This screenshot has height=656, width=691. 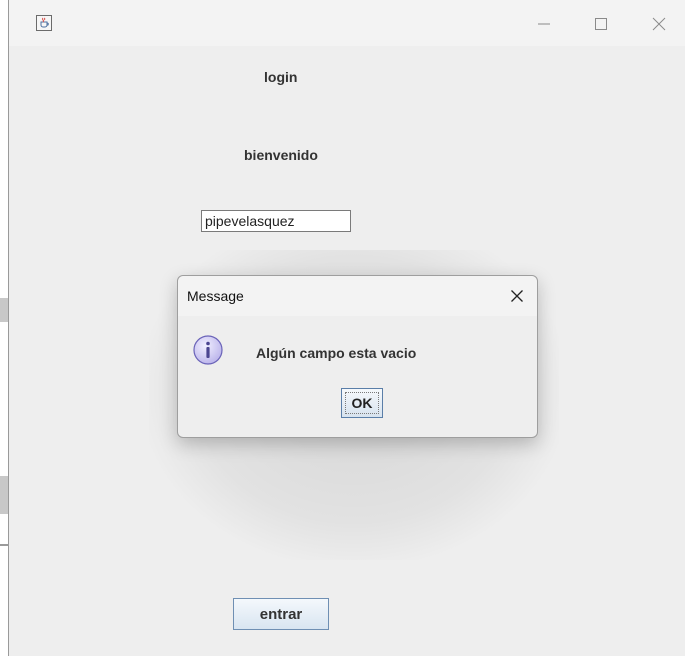 I want to click on java-cup-icon, so click(x=44, y=23).